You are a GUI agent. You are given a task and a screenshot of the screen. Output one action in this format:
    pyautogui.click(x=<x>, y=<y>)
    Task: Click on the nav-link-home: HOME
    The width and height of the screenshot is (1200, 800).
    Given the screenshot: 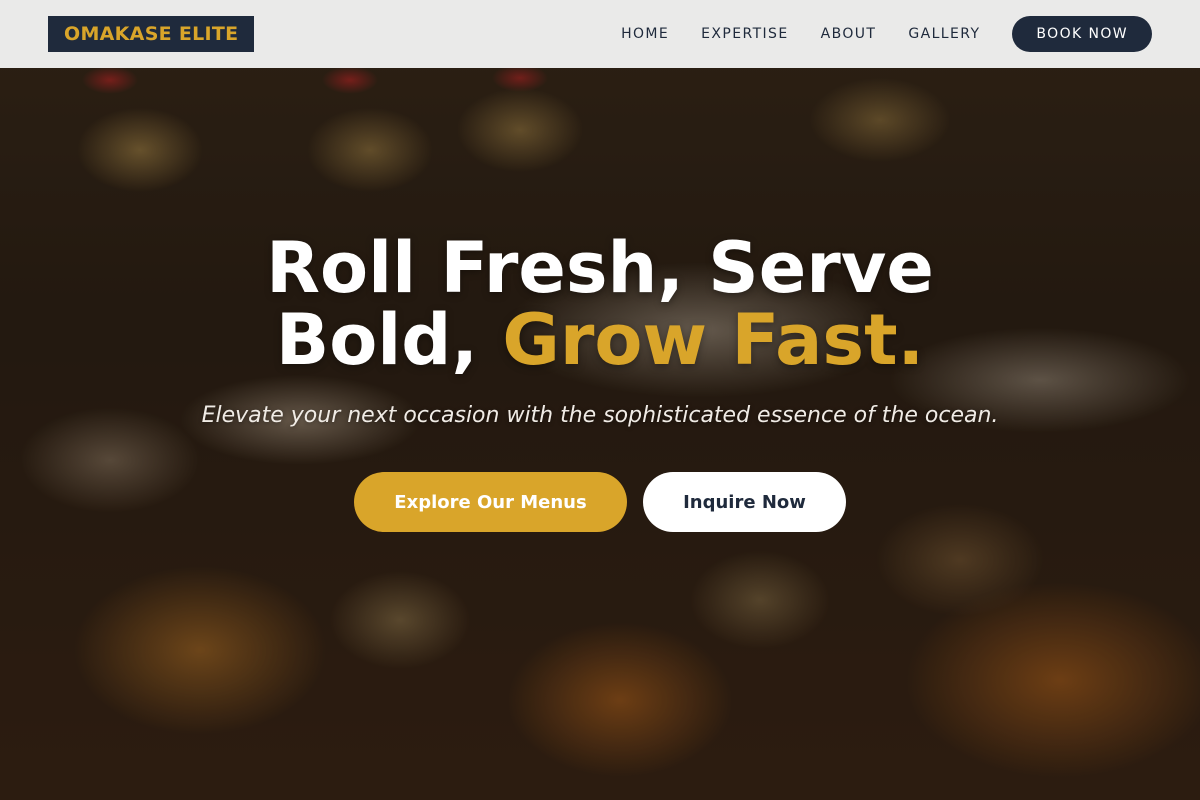 What is the action you would take?
    pyautogui.click(x=645, y=34)
    